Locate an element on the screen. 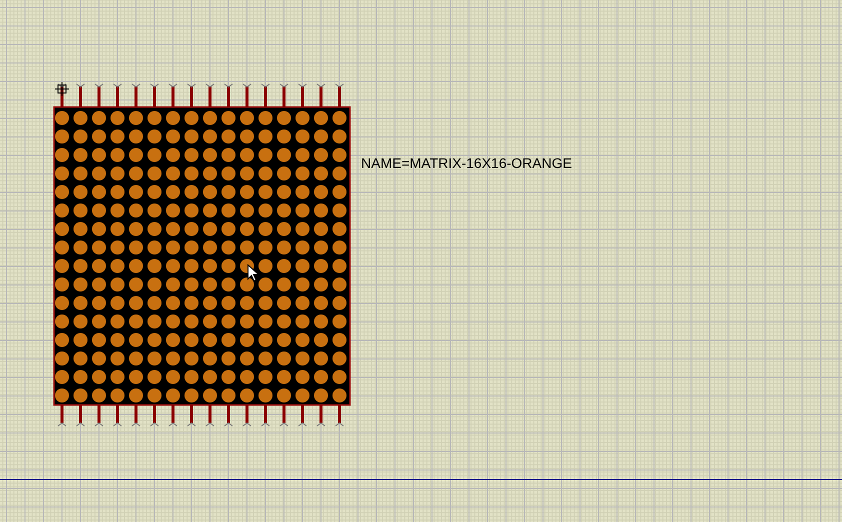 This screenshot has width=842, height=522. component-label: NAME=MATRIX-16X16-ORANGE is located at coordinates (466, 163).